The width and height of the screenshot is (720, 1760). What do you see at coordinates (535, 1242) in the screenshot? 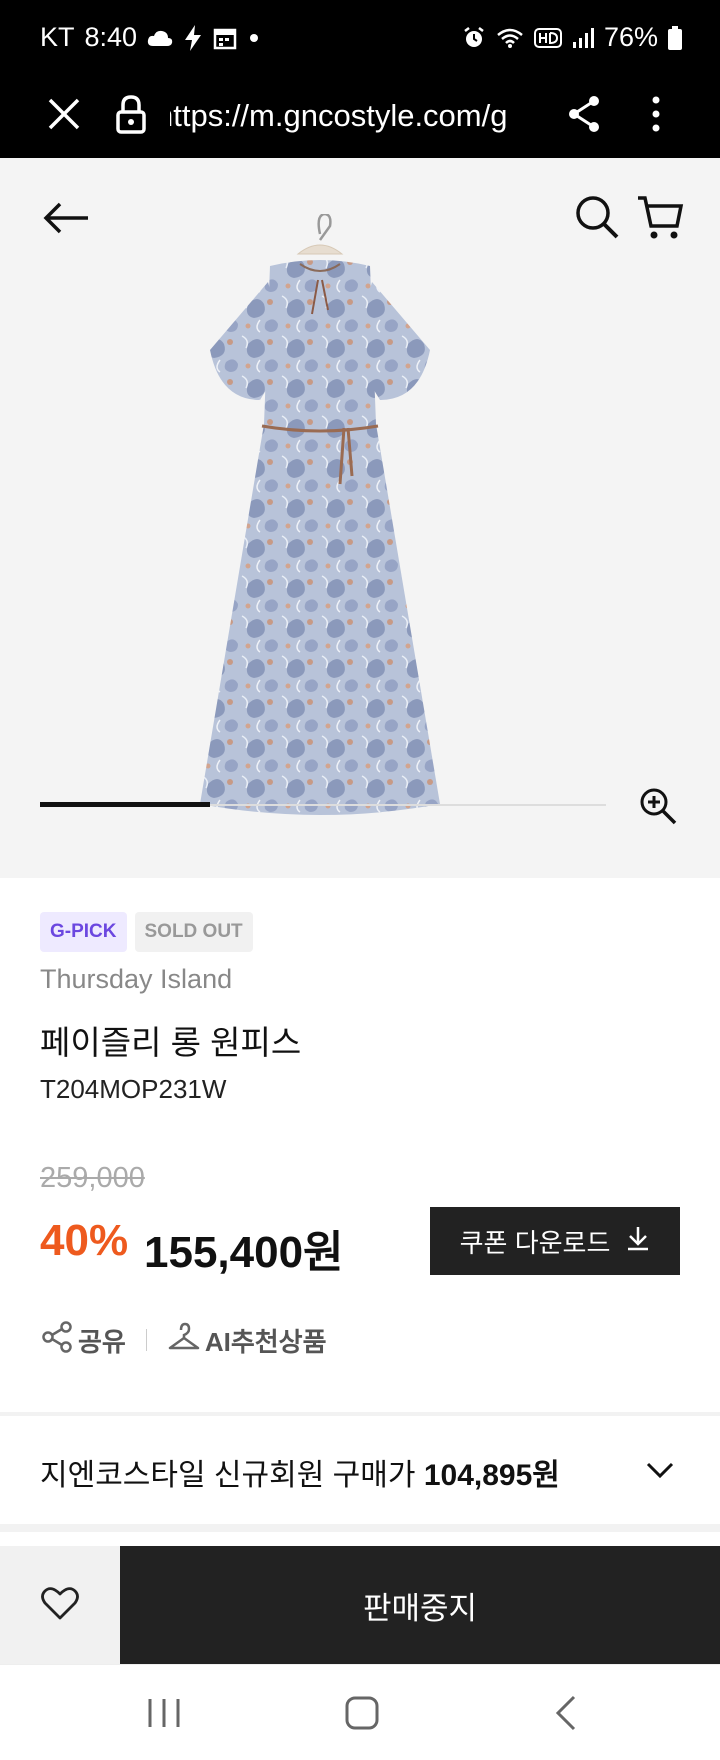
I see `coupon-download-label: 쿠폰 다운로드` at bounding box center [535, 1242].